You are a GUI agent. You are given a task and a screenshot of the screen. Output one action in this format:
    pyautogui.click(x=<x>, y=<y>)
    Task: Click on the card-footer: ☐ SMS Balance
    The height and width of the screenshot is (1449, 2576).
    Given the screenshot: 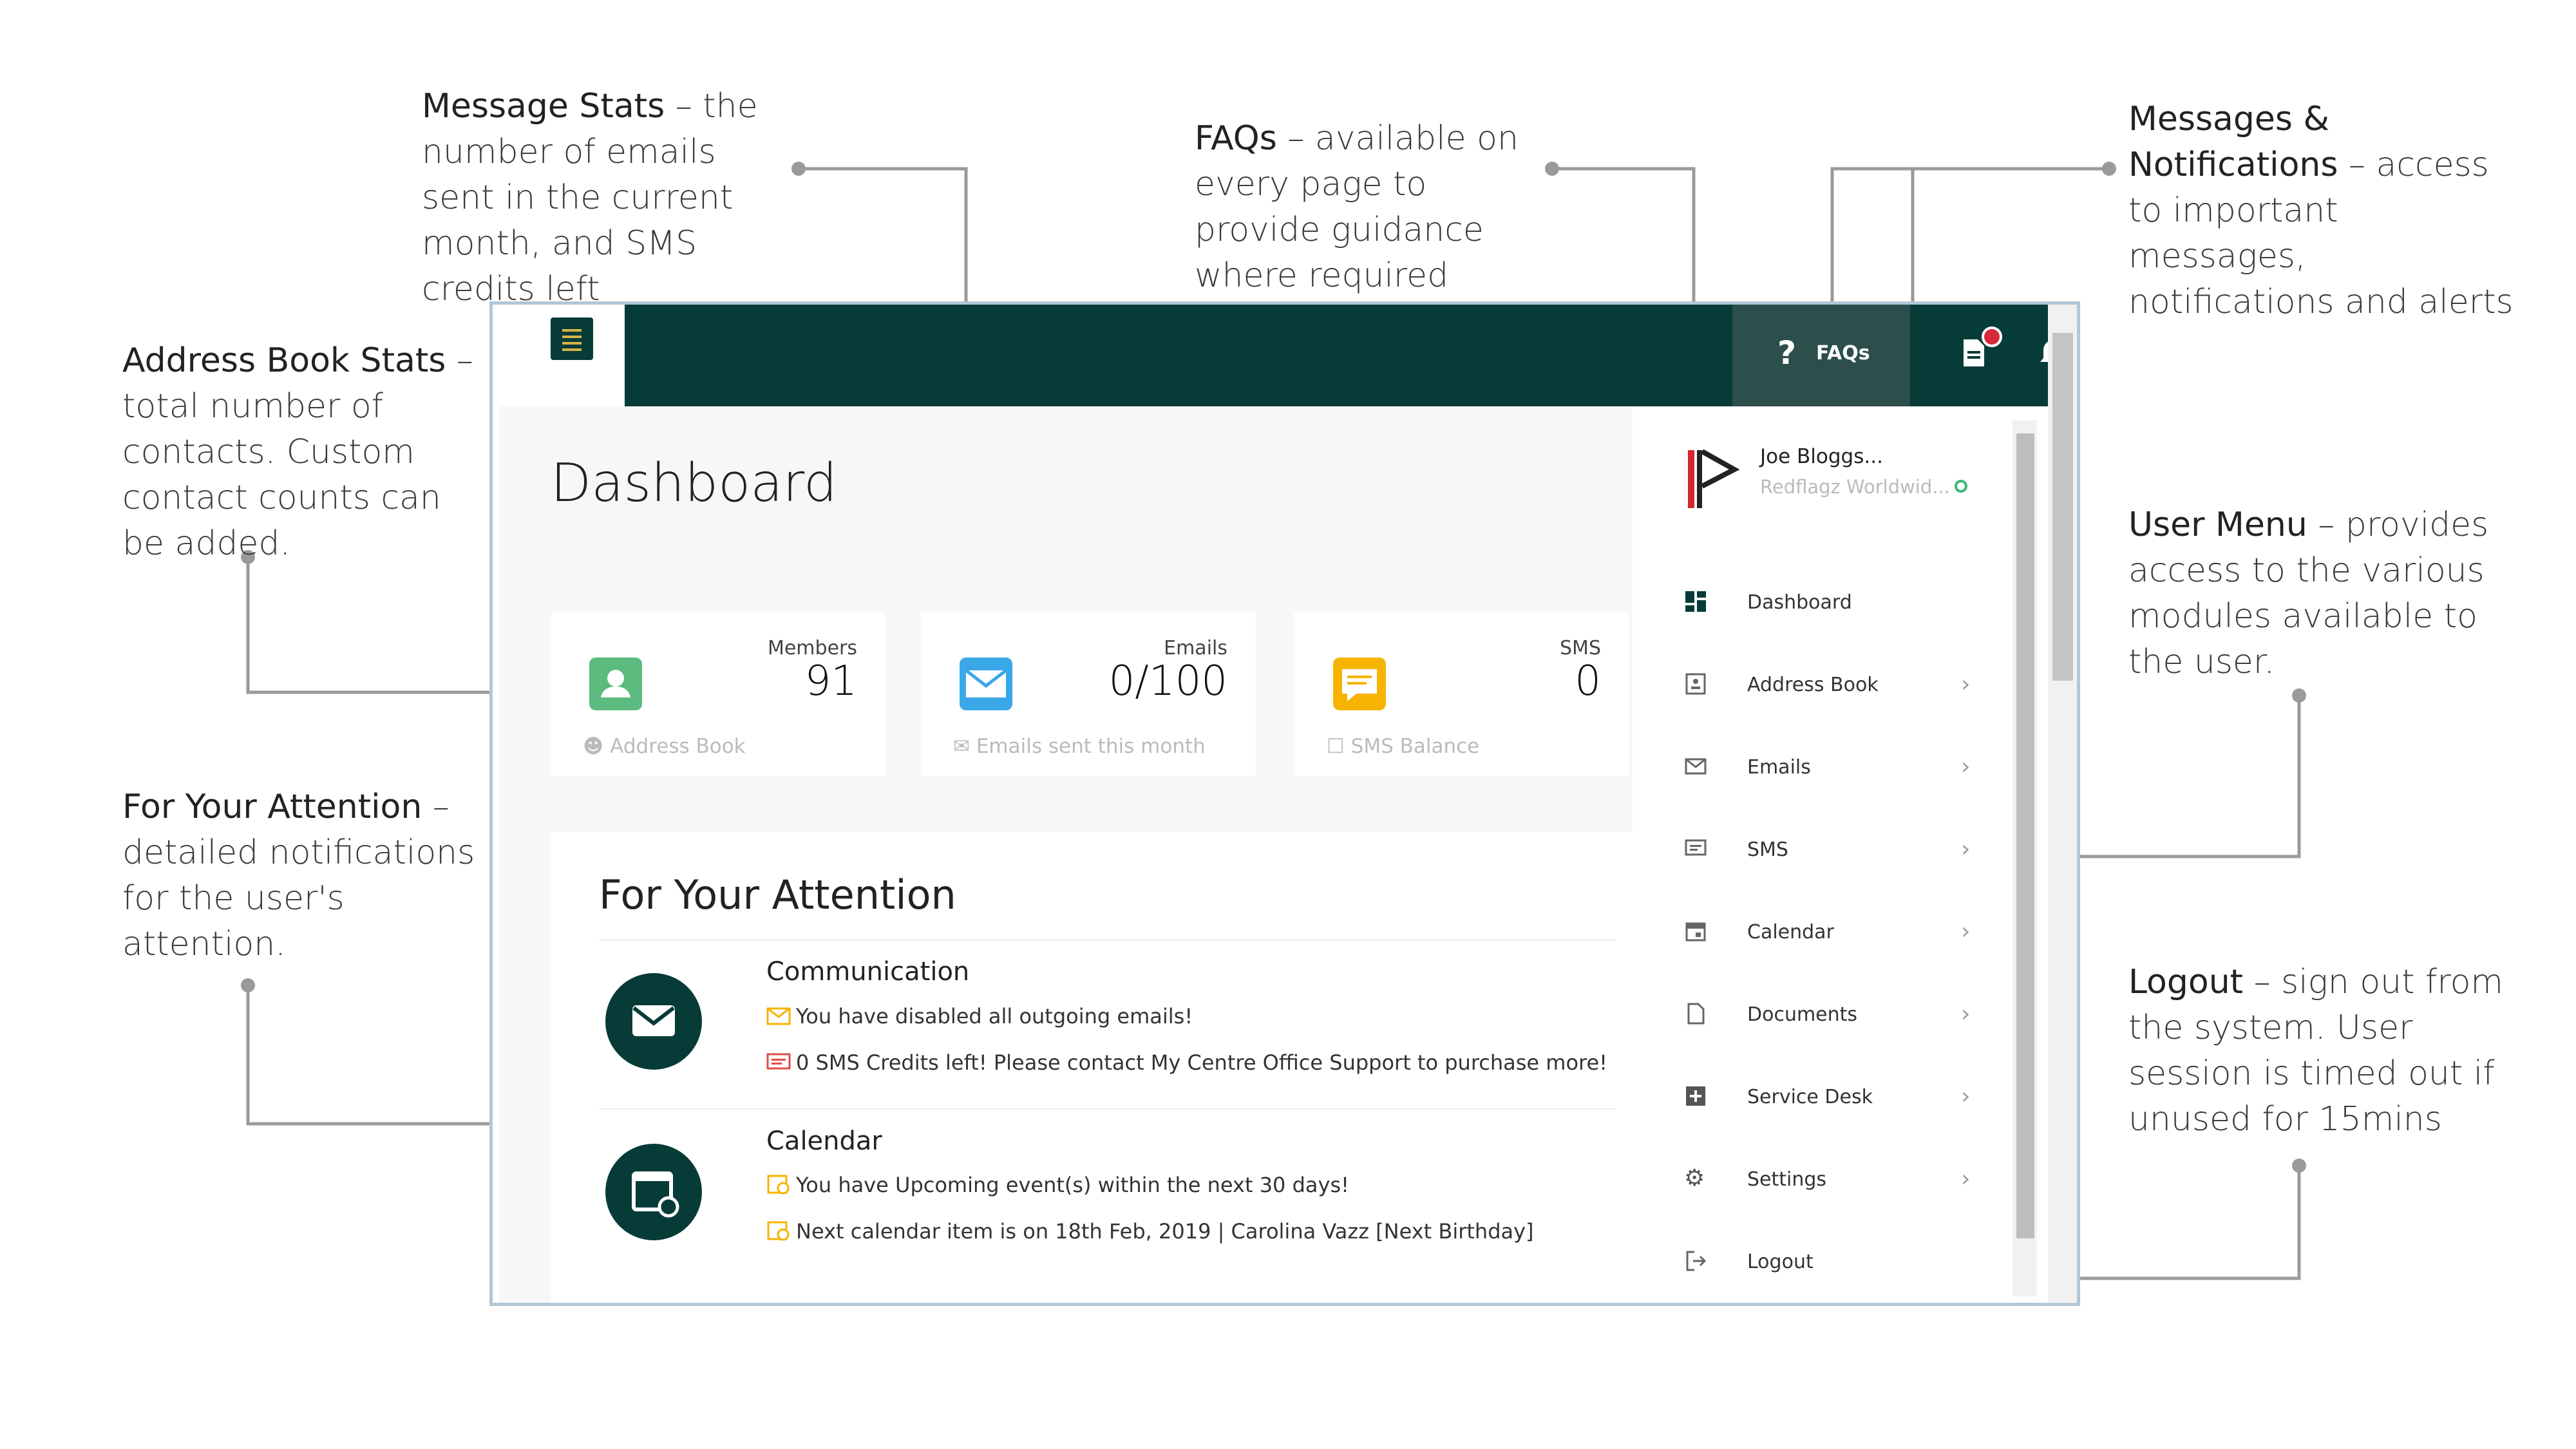 What is the action you would take?
    pyautogui.click(x=1403, y=747)
    